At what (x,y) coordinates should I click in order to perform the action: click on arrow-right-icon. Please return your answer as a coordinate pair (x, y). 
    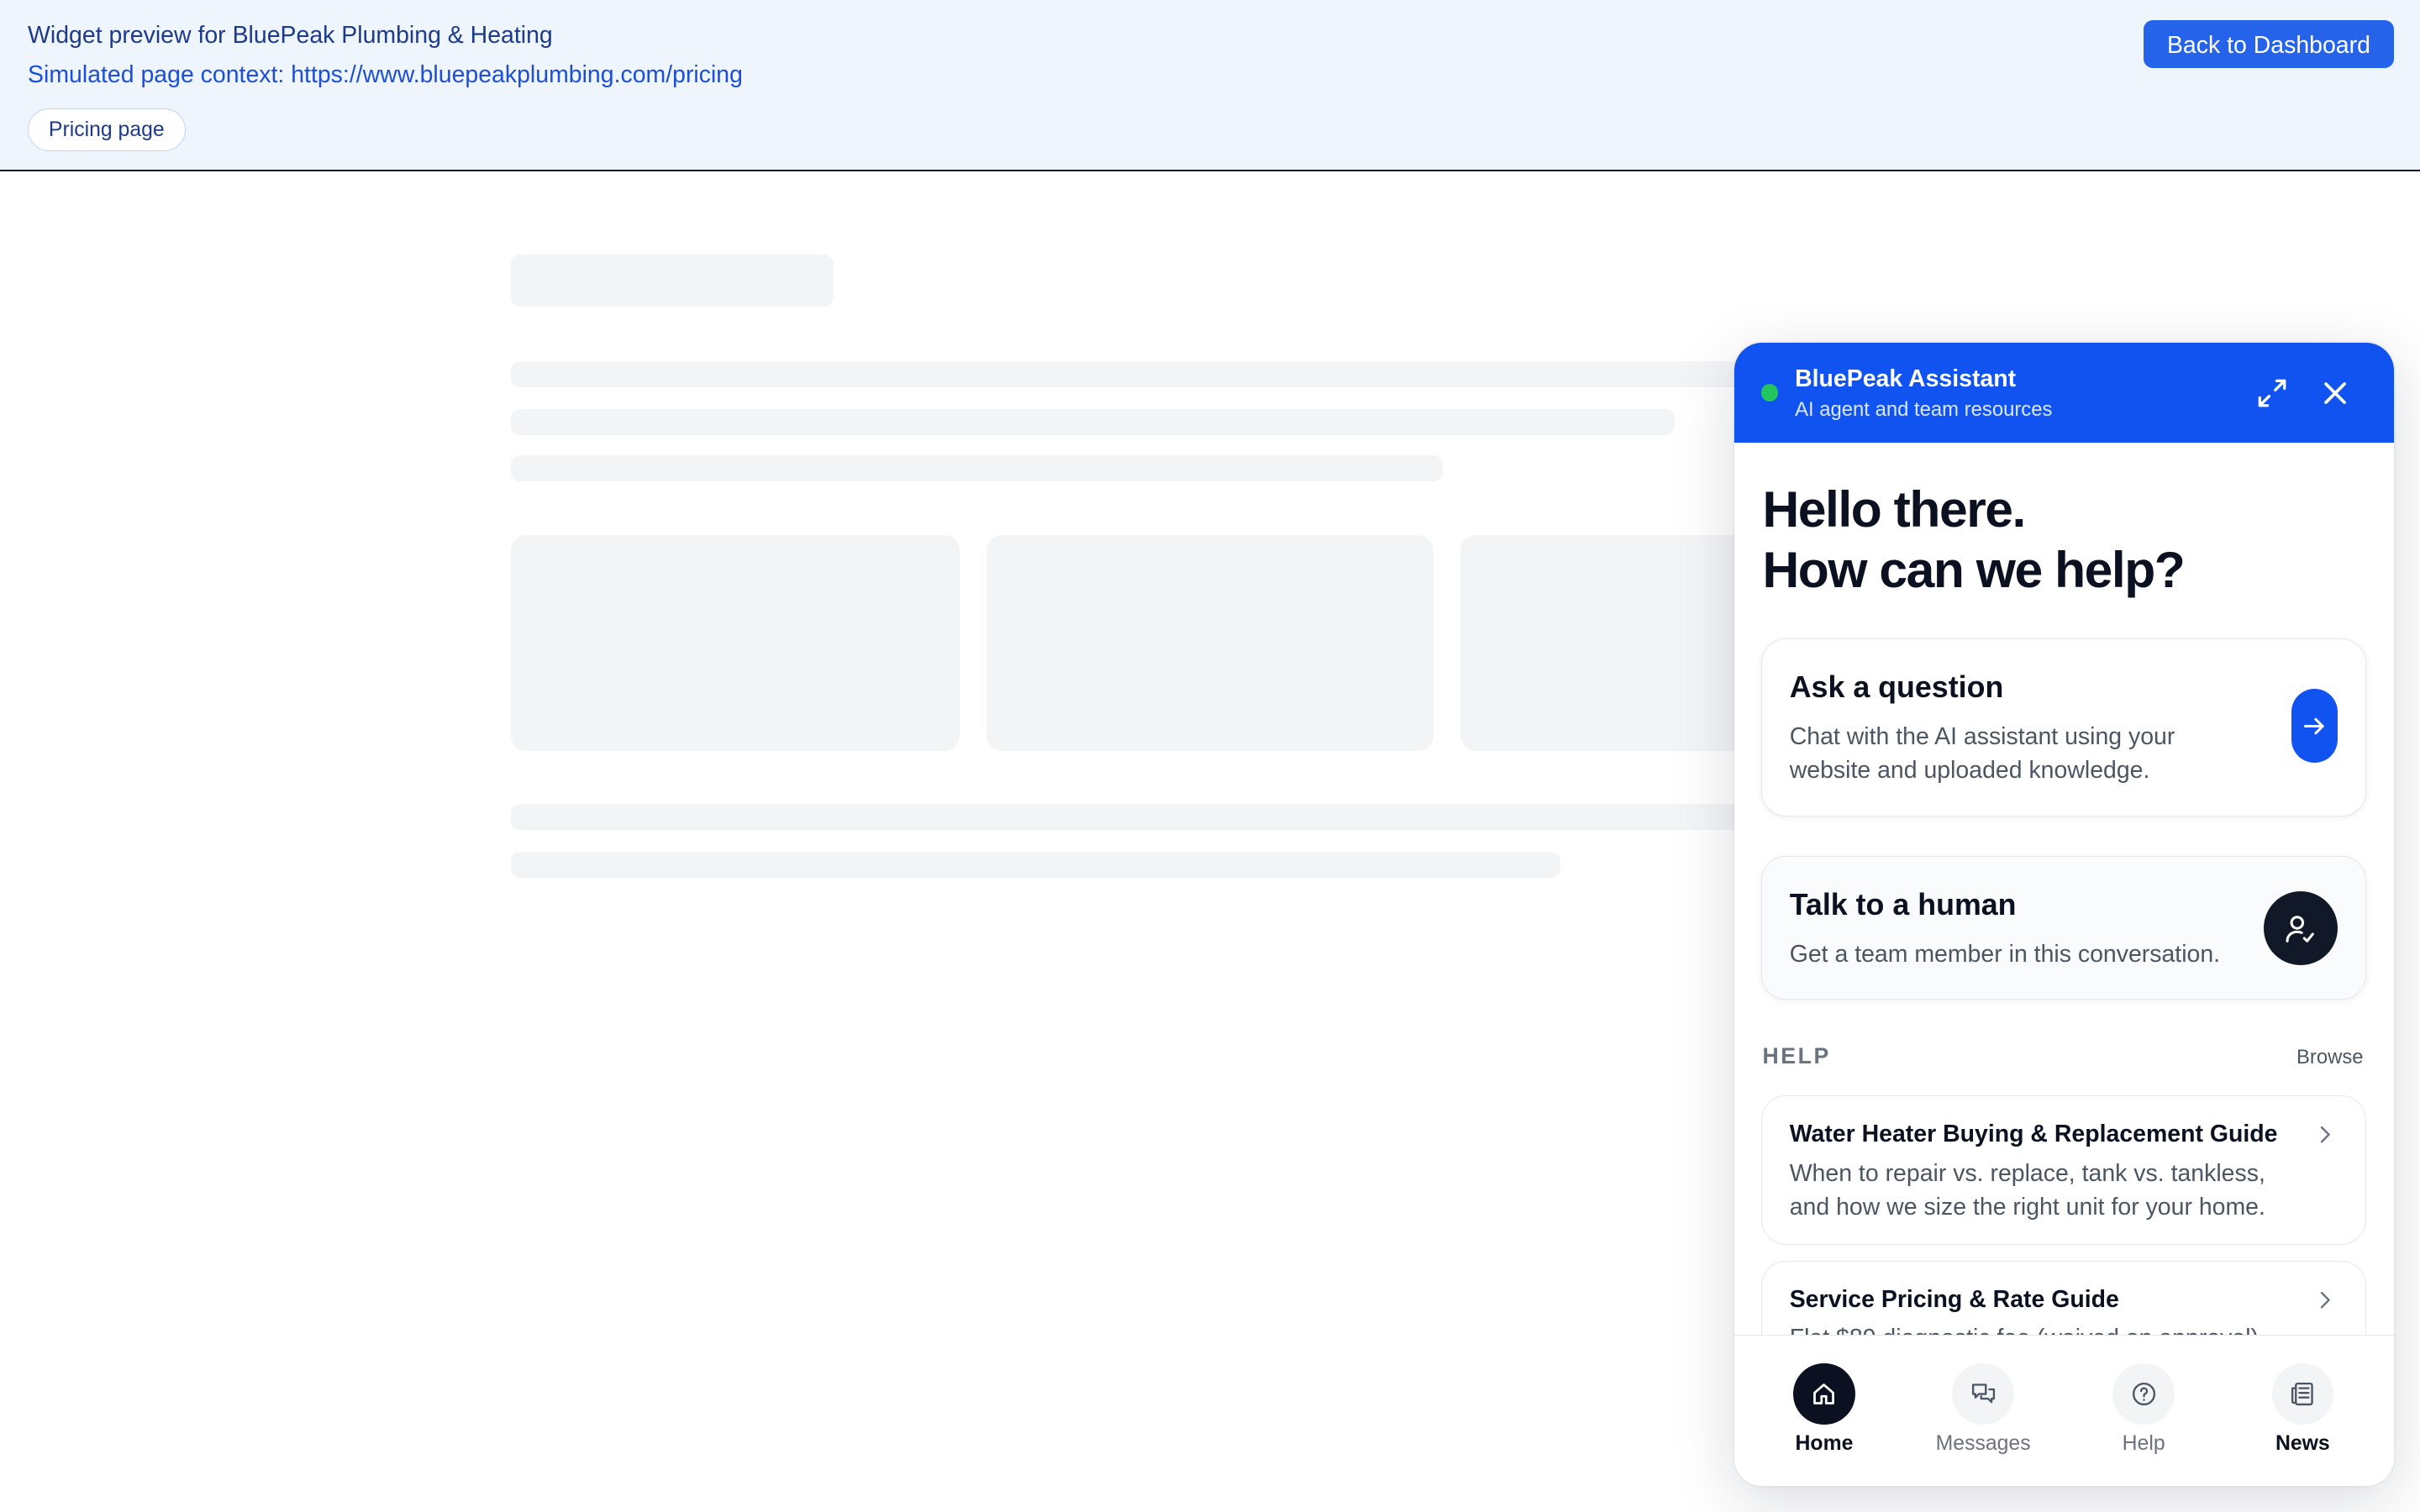
    Looking at the image, I should click on (2313, 725).